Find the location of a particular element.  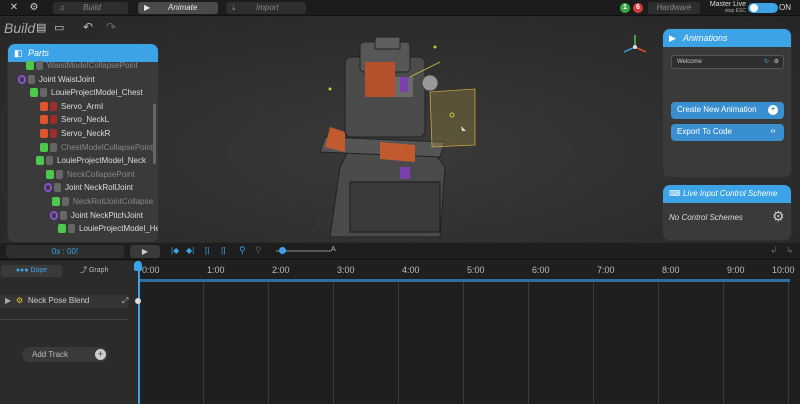

hardware-tab: Hardware is located at coordinates (674, 8).